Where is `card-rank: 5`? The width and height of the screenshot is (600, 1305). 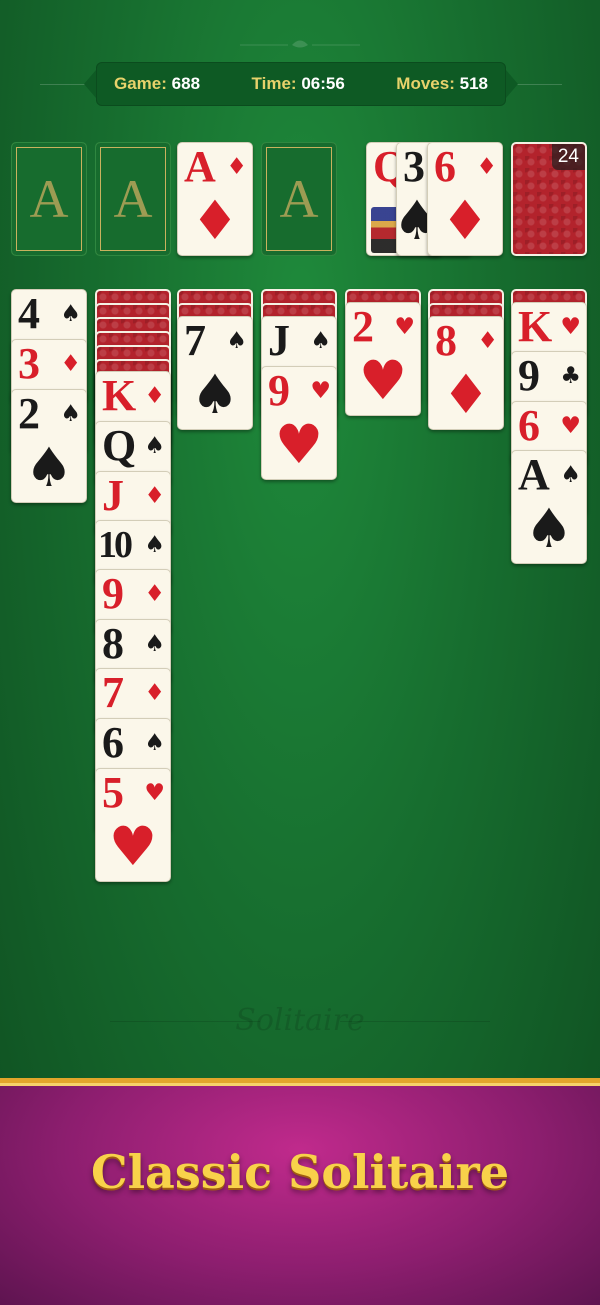
card-rank: 5 is located at coordinates (113, 792).